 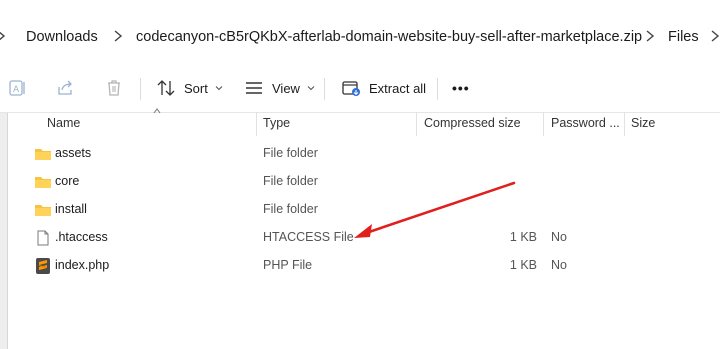 I want to click on svg-text: A, so click(x=16, y=90).